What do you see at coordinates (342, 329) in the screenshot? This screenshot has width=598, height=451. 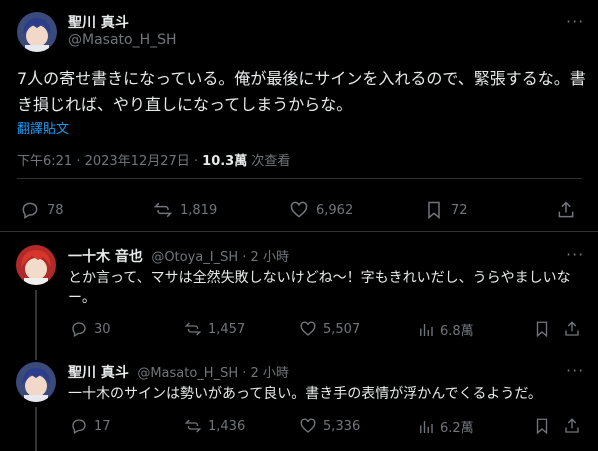 I see `like-count: 5,507` at bounding box center [342, 329].